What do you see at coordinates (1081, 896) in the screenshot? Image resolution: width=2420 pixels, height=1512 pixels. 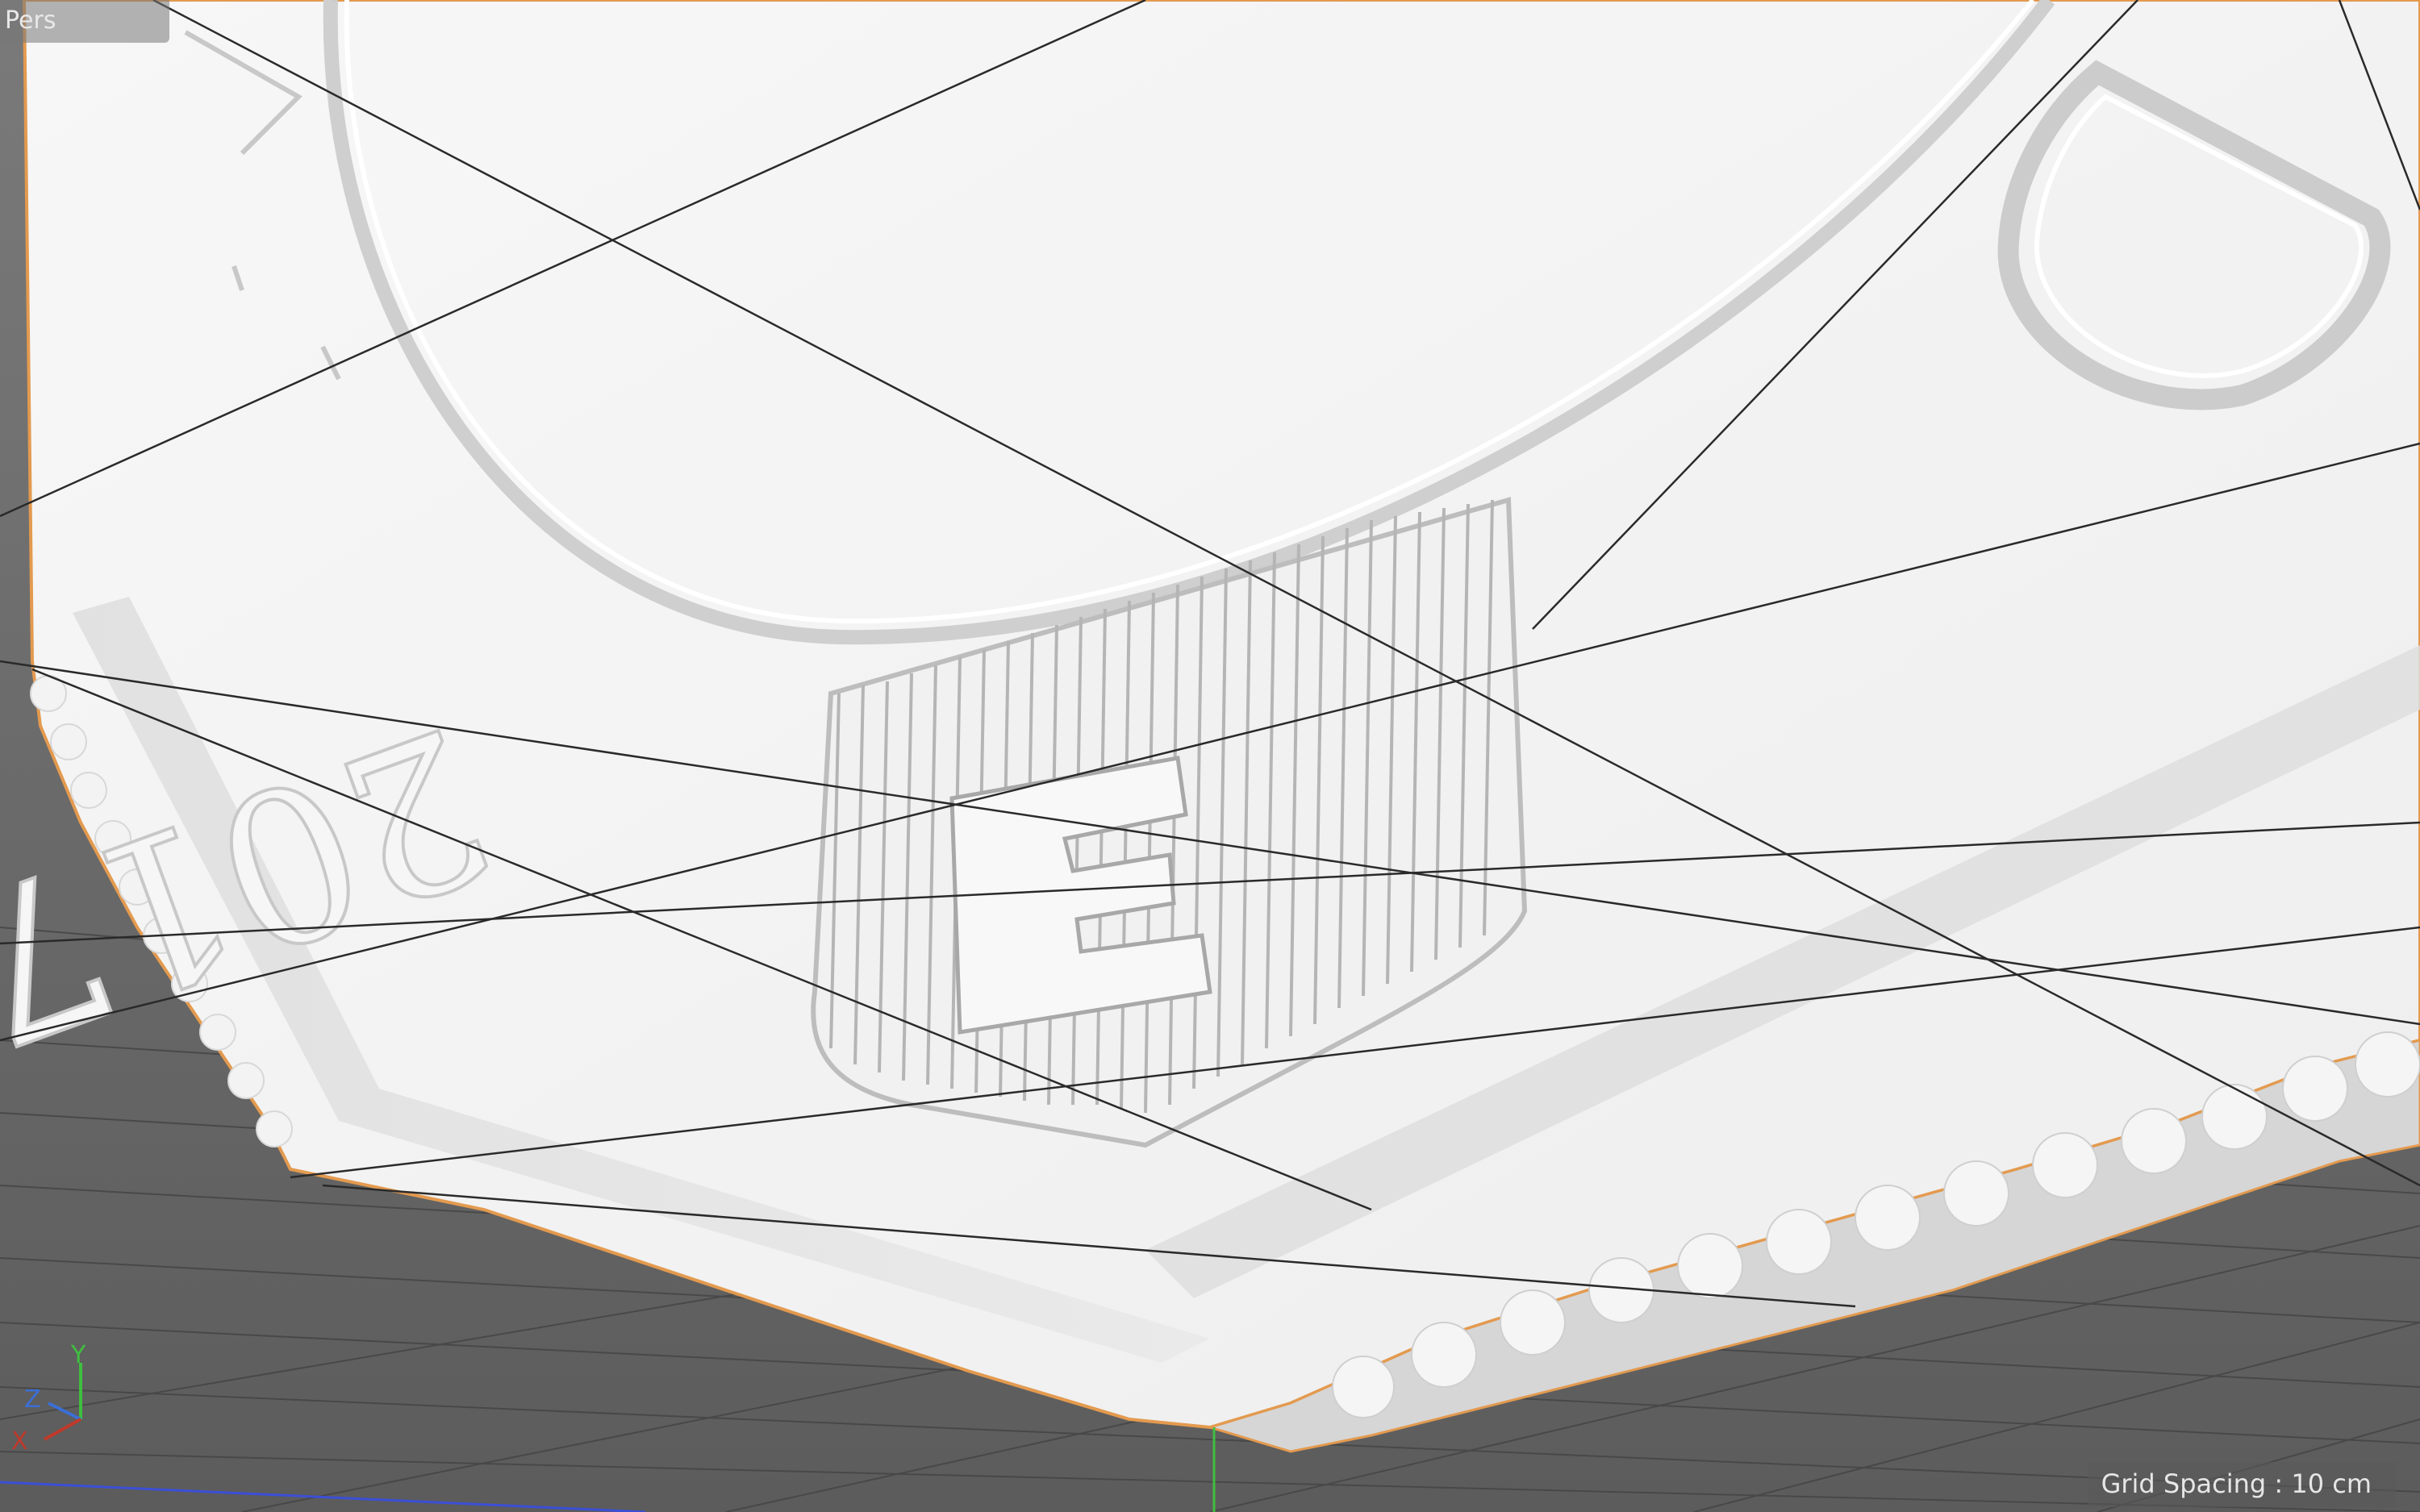 I see `shield-letter` at bounding box center [1081, 896].